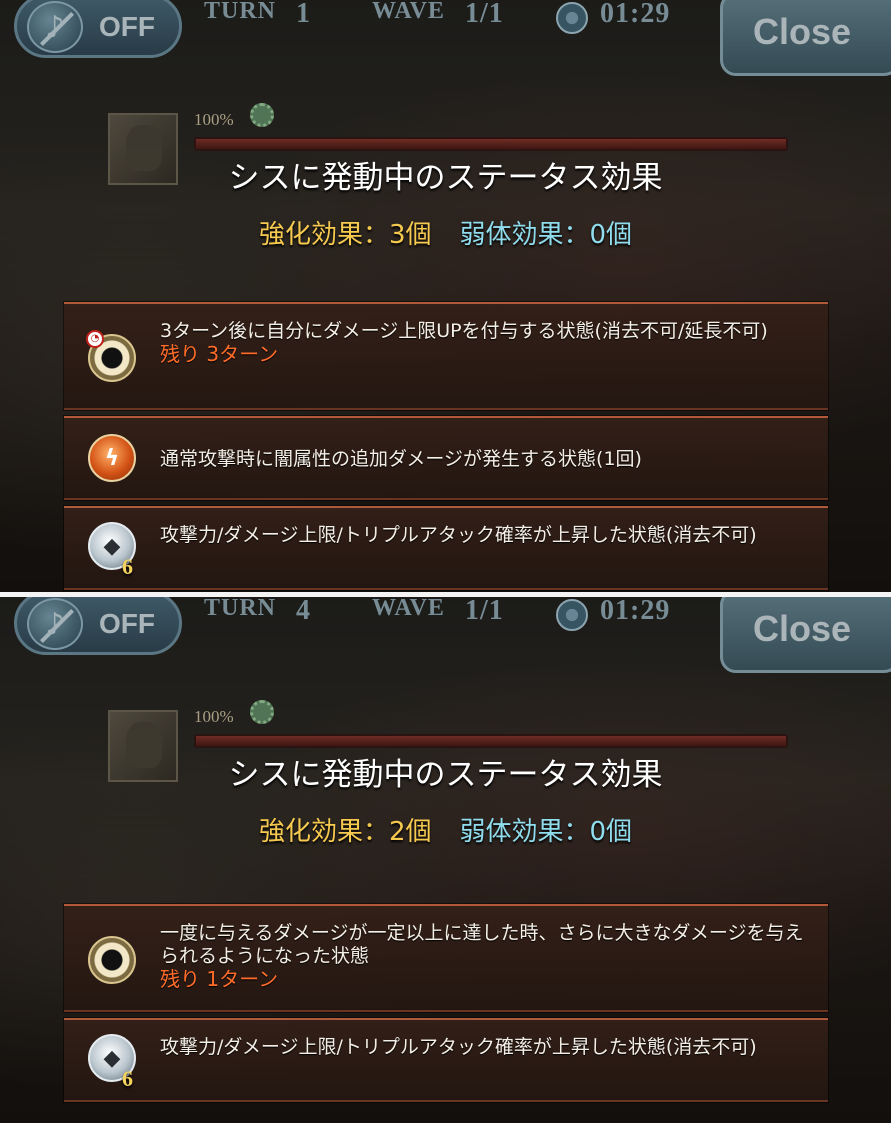  Describe the element at coordinates (112, 960) in the screenshot. I see `damage-cap-ring-icon` at that location.